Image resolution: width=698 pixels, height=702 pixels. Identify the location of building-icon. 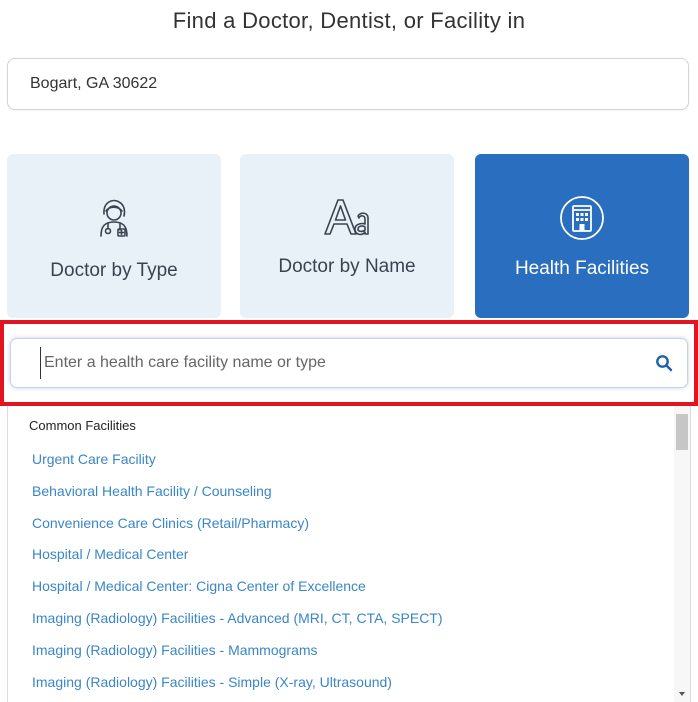
(582, 218).